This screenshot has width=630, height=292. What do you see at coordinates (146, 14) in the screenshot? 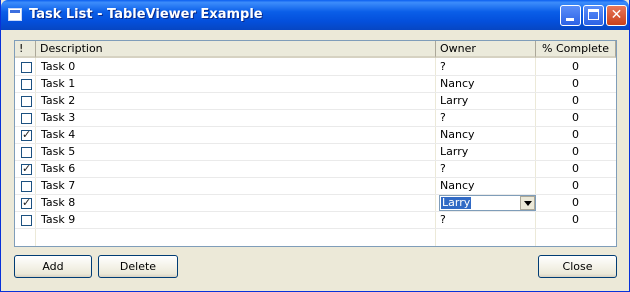
I see `window-title: Task List - TableViewer Example` at bounding box center [146, 14].